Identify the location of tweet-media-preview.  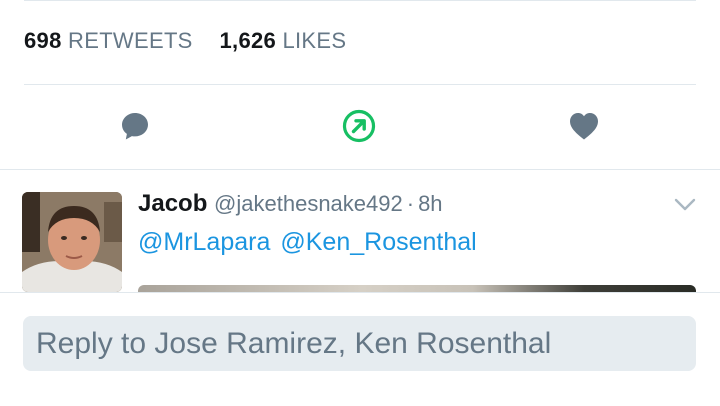
(417, 288).